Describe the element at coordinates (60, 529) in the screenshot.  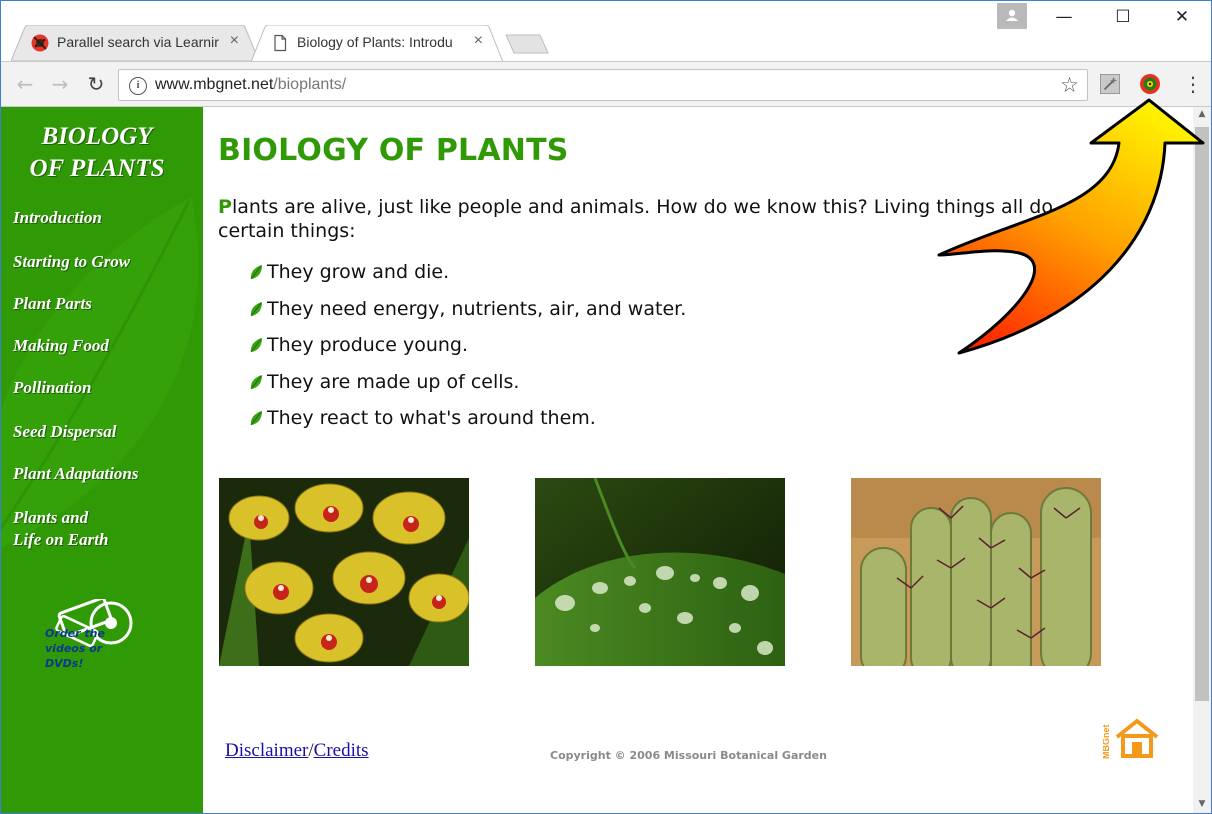
I see `sidebar-item-plants-and-life: Plants and Life on Earth` at that location.